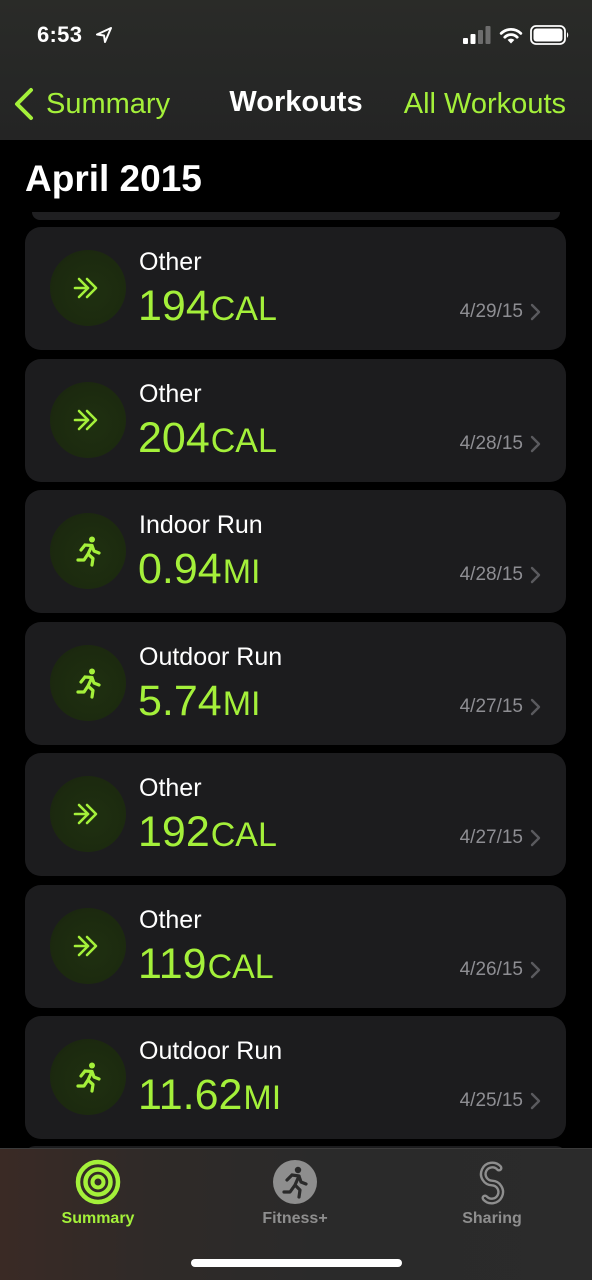 This screenshot has width=592, height=1280. I want to click on chevron-left-icon, so click(24, 104).